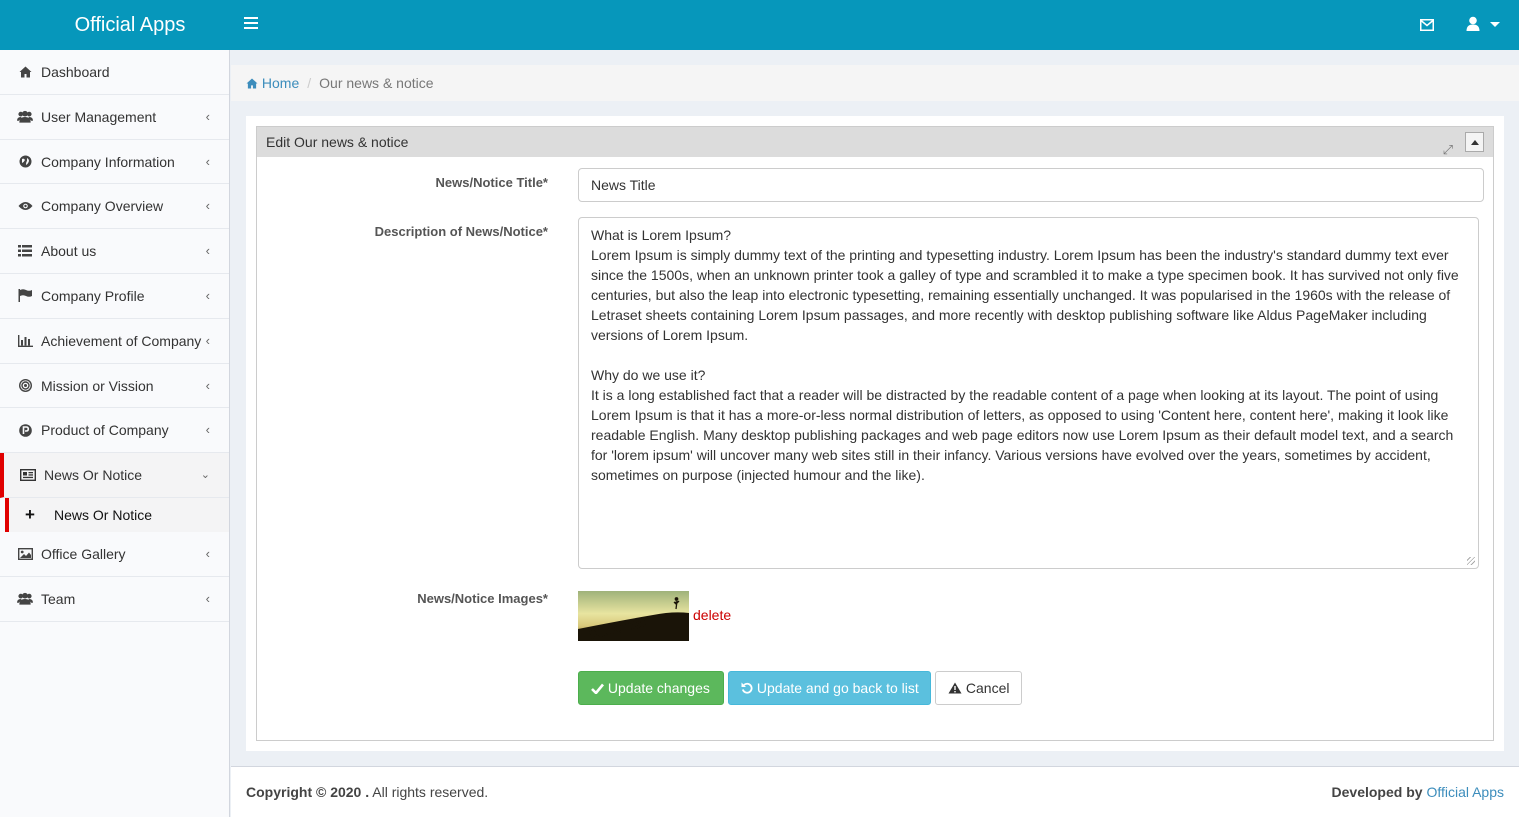  Describe the element at coordinates (105, 430) in the screenshot. I see `sidebar-item-label: Product of Company` at that location.